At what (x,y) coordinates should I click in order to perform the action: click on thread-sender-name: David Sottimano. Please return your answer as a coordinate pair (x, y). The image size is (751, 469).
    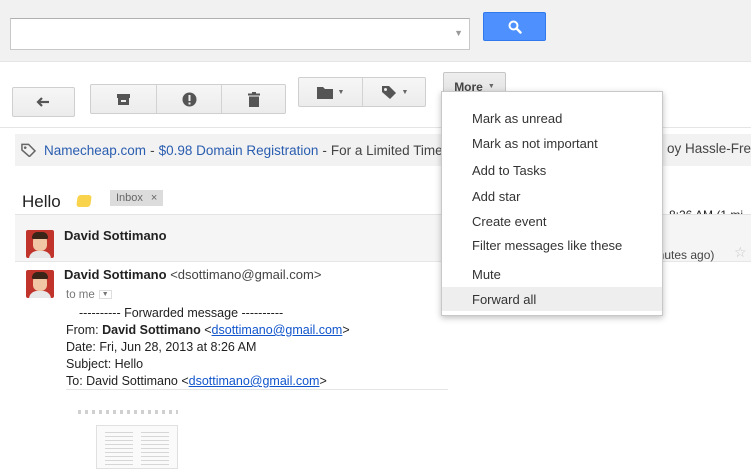
    Looking at the image, I should click on (115, 235).